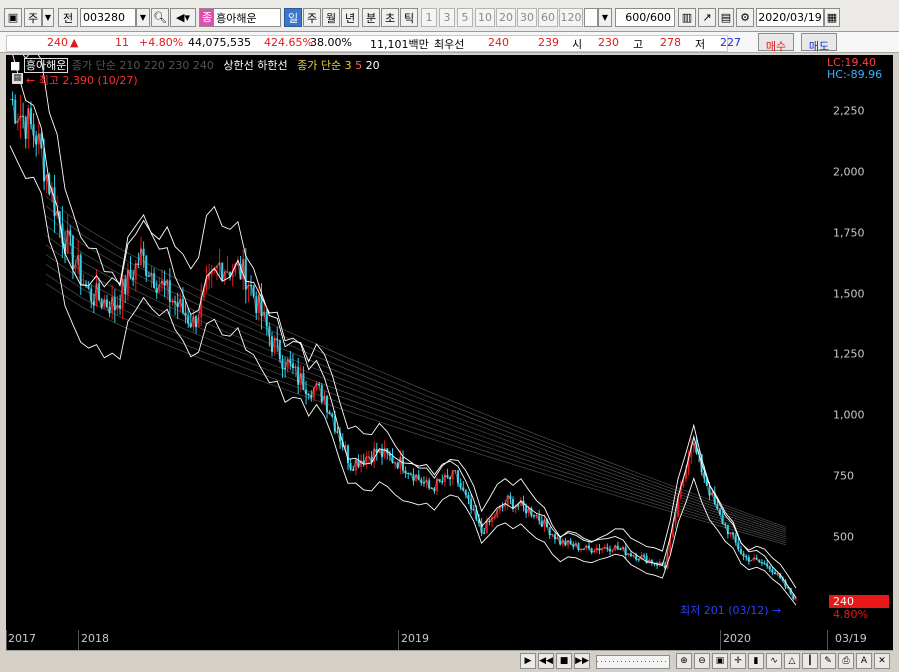 The image size is (899, 672). Describe the element at coordinates (582, 661) in the screenshot. I see `fast-forward-icon: ▶▶` at that location.